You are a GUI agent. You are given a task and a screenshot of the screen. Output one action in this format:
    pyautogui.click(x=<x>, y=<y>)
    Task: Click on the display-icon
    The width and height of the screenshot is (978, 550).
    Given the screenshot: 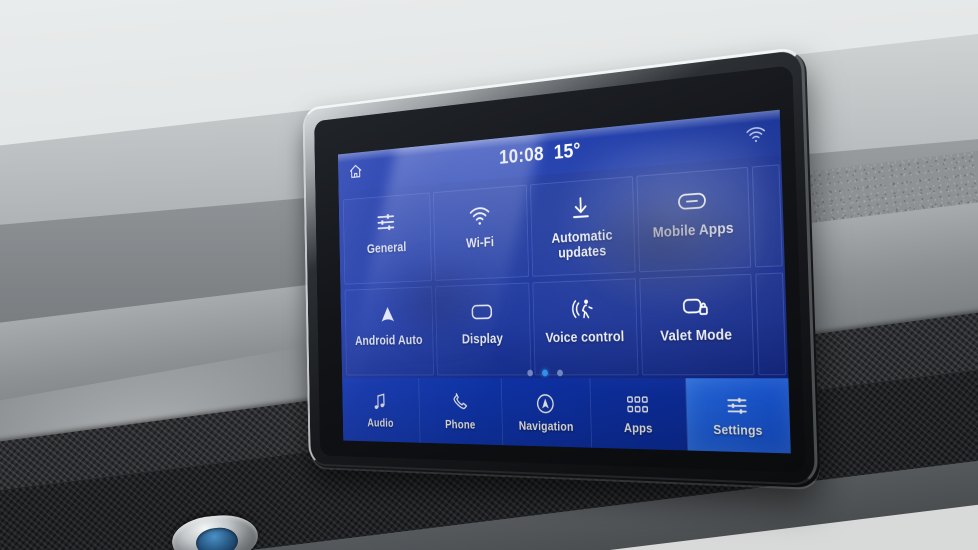 What is the action you would take?
    pyautogui.click(x=482, y=312)
    